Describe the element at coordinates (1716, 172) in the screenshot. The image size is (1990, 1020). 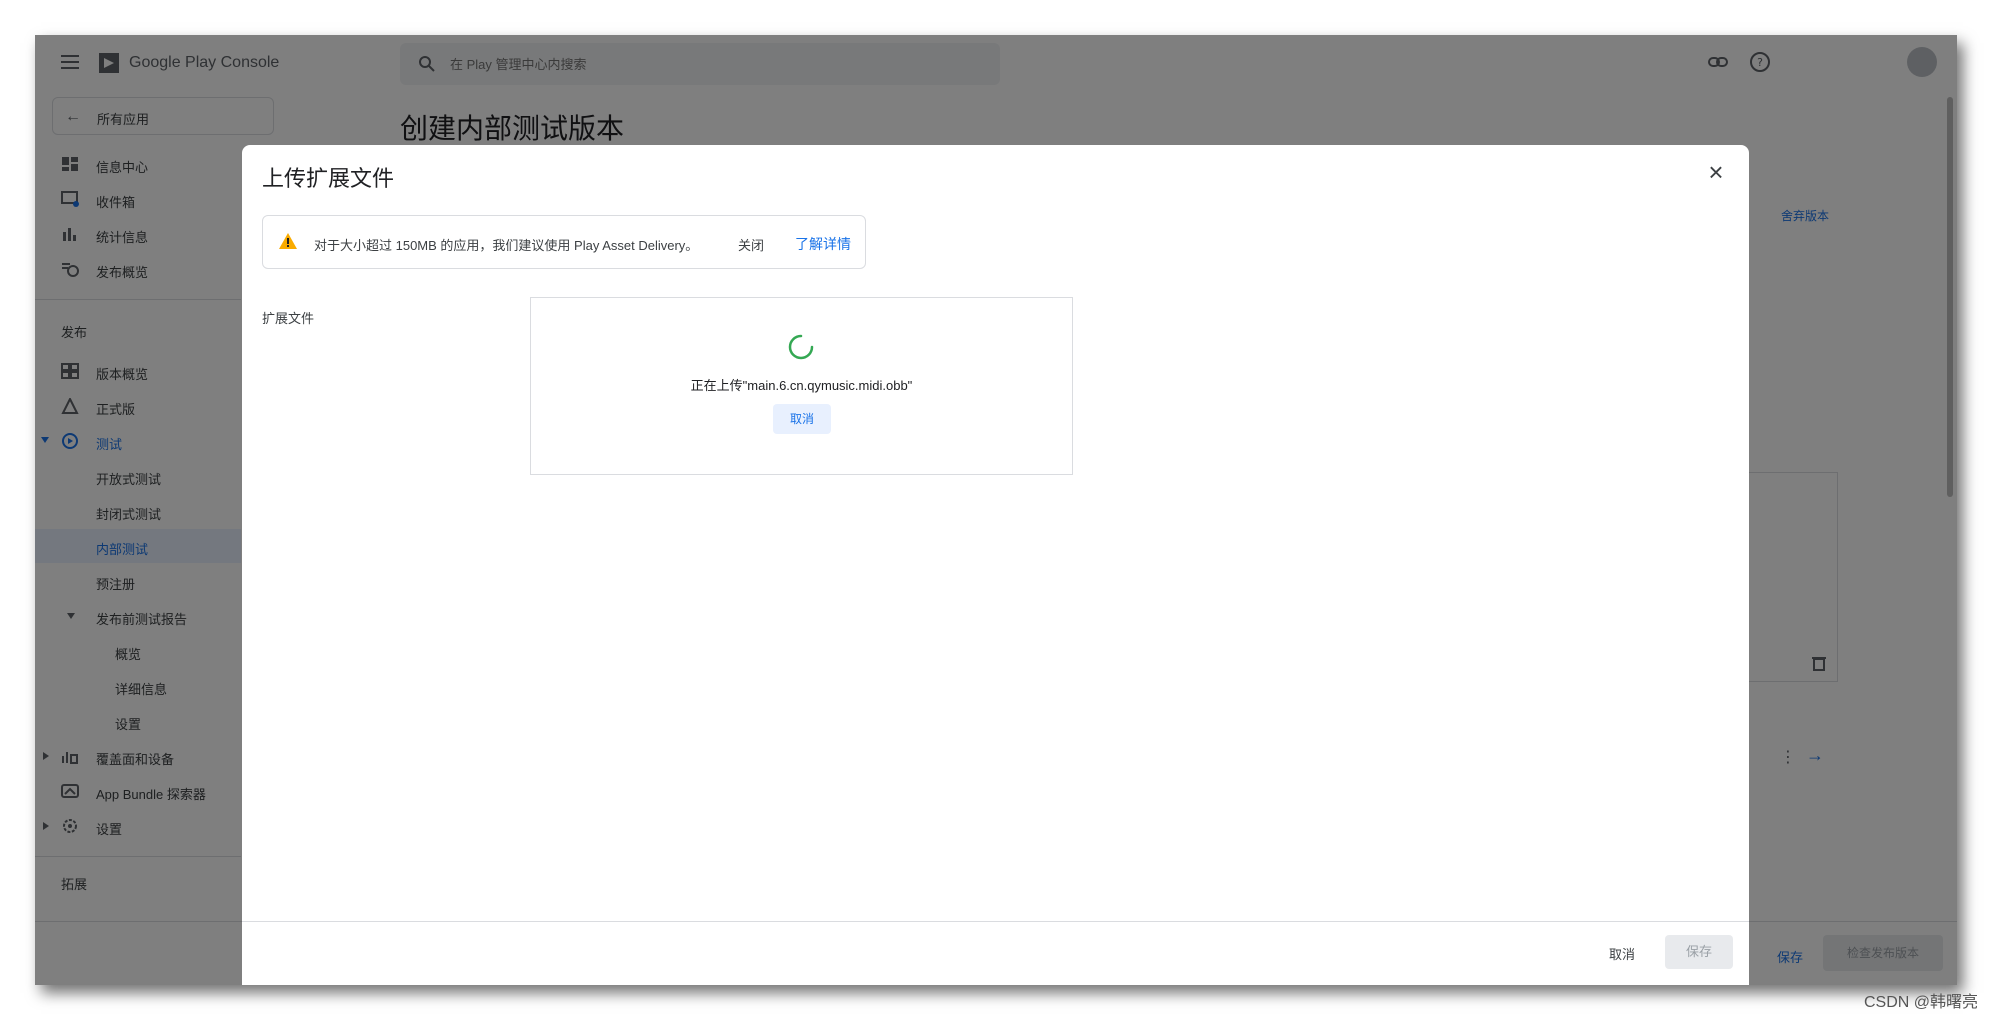
I see `close-icon: ×` at that location.